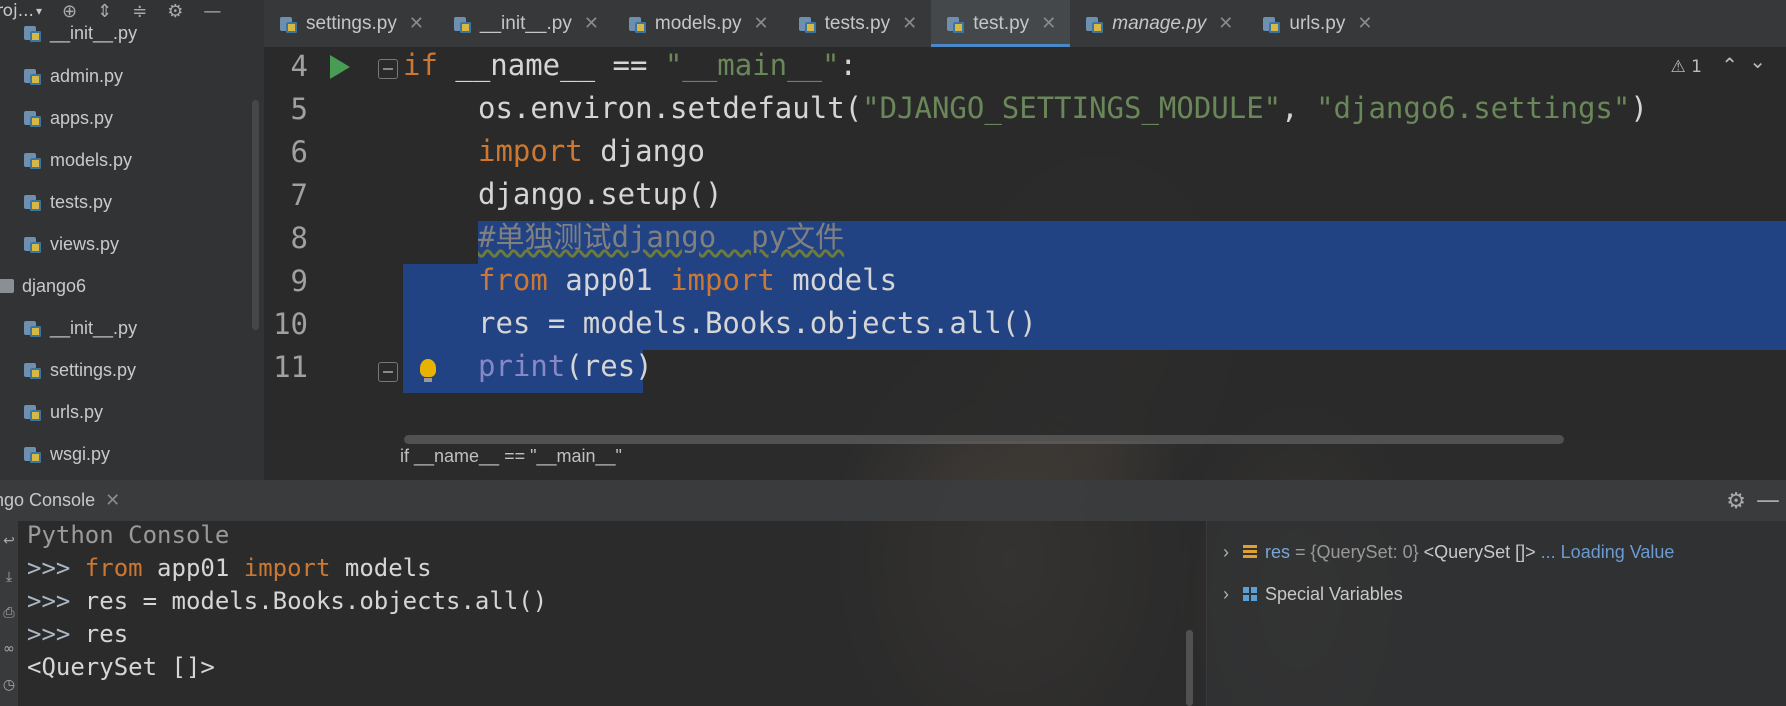  What do you see at coordinates (340, 67) in the screenshot?
I see `run-icon` at bounding box center [340, 67].